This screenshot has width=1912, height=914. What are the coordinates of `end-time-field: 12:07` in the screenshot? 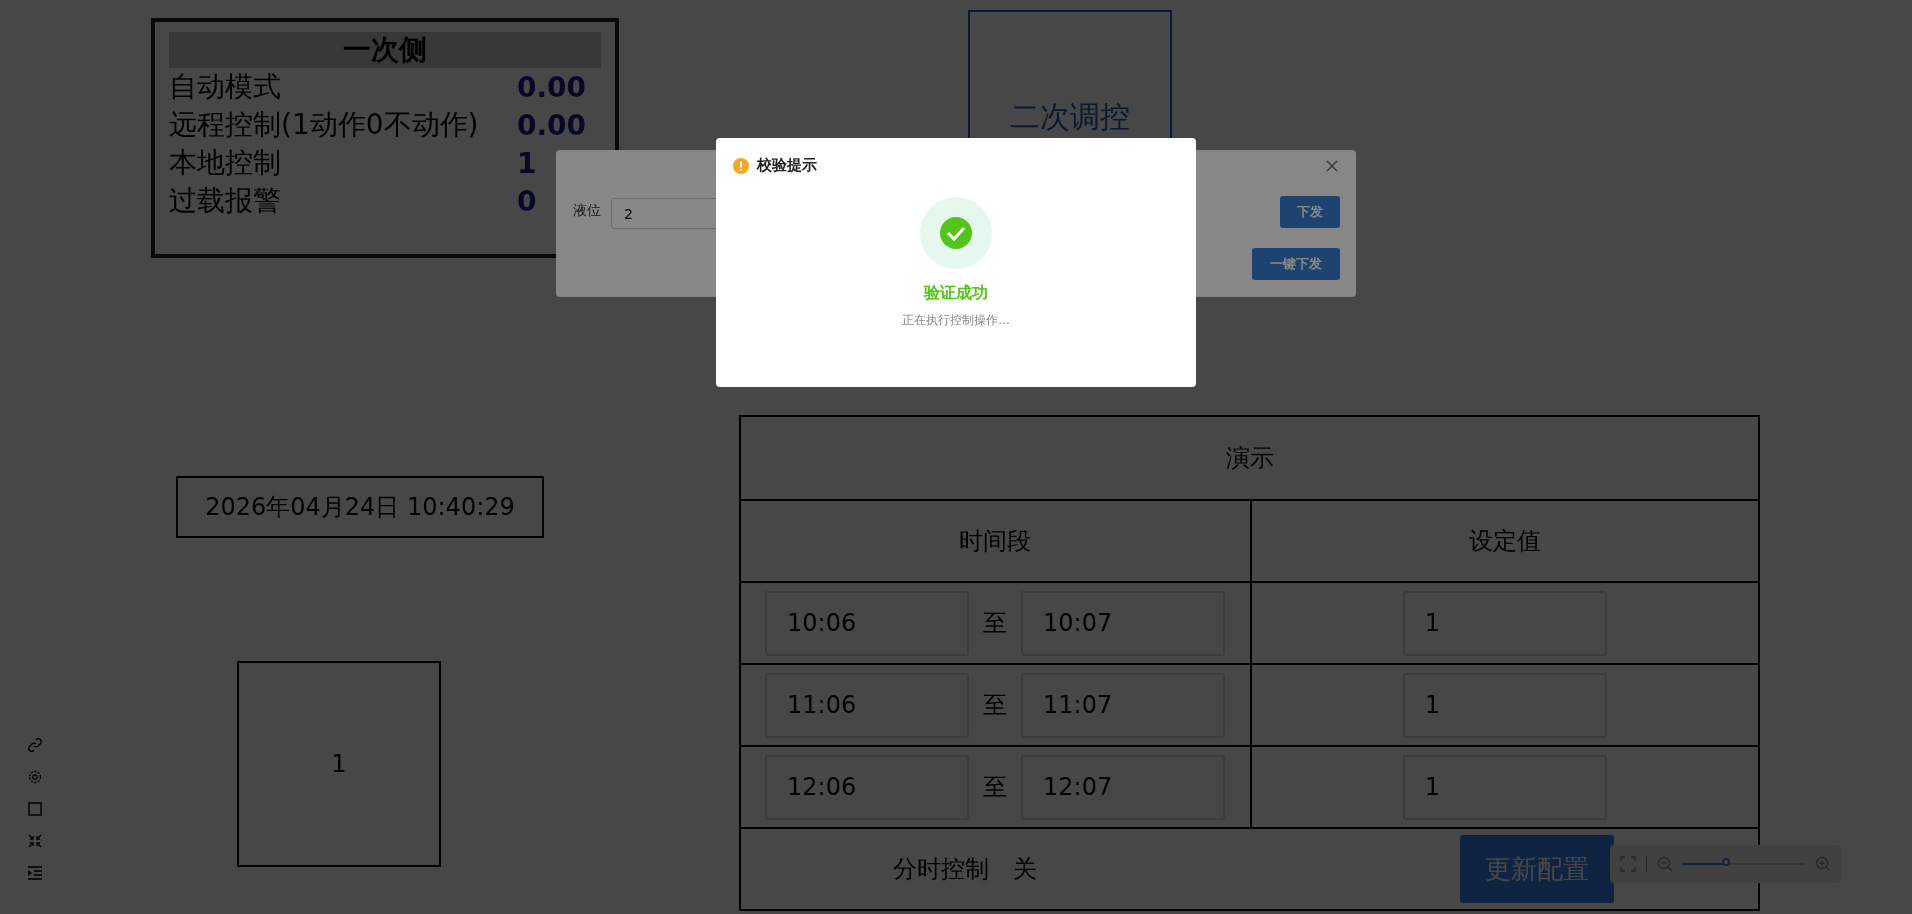 It's located at (1123, 787).